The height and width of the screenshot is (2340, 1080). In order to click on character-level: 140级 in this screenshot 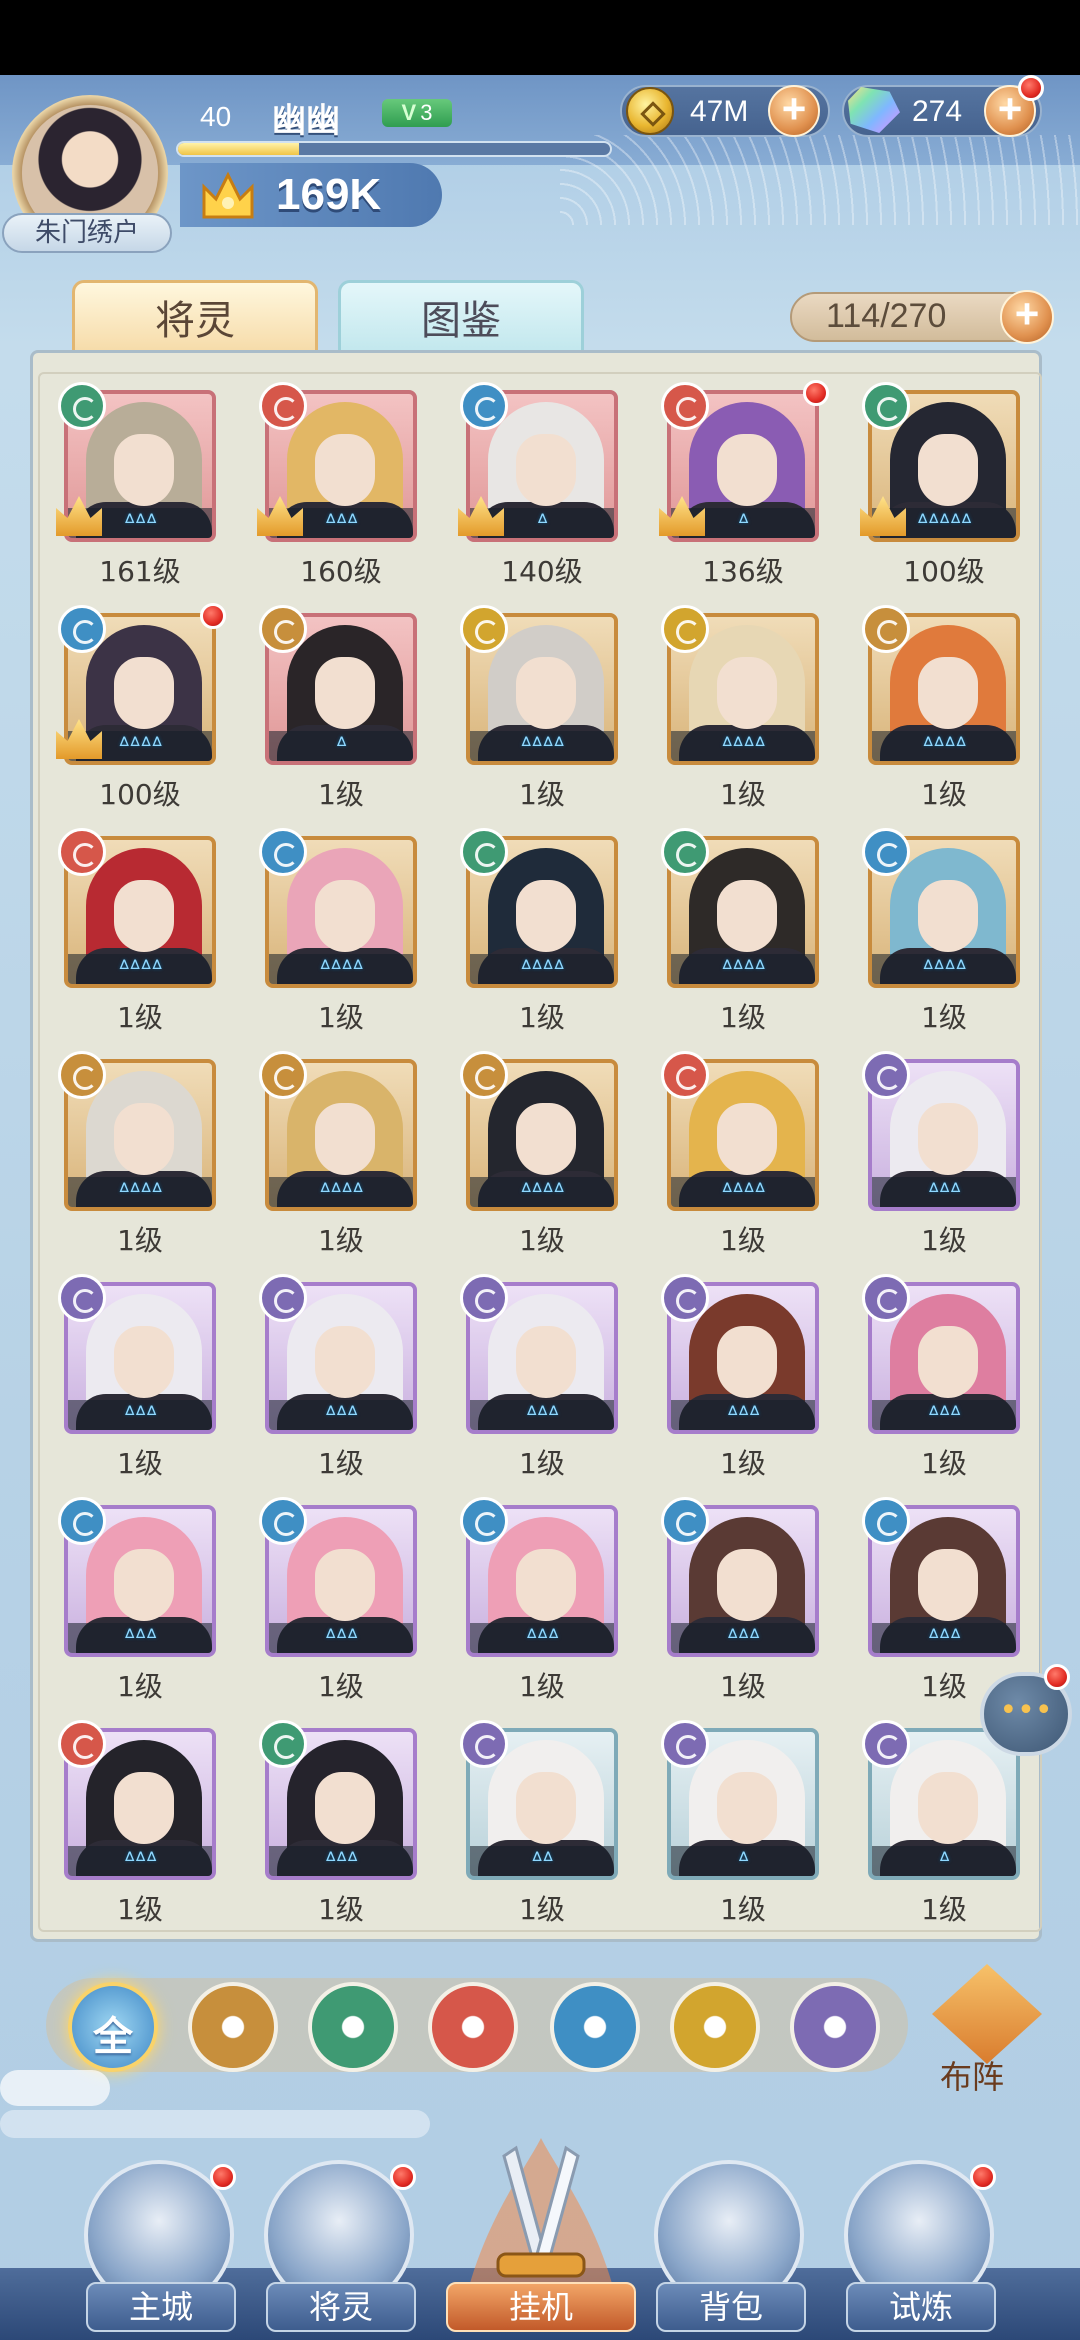, I will do `click(542, 571)`.